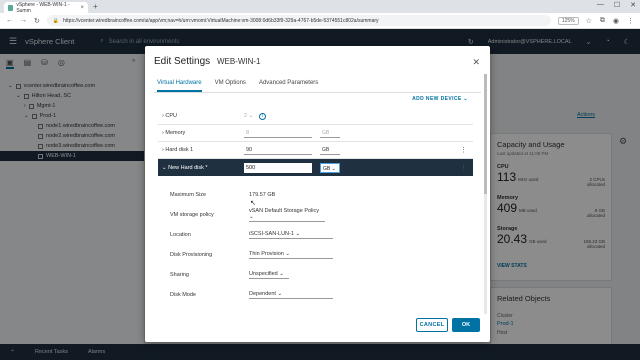 The image size is (640, 360). I want to click on disk-mode-row: Disk Mode Dependent ⌄, so click(315, 295).